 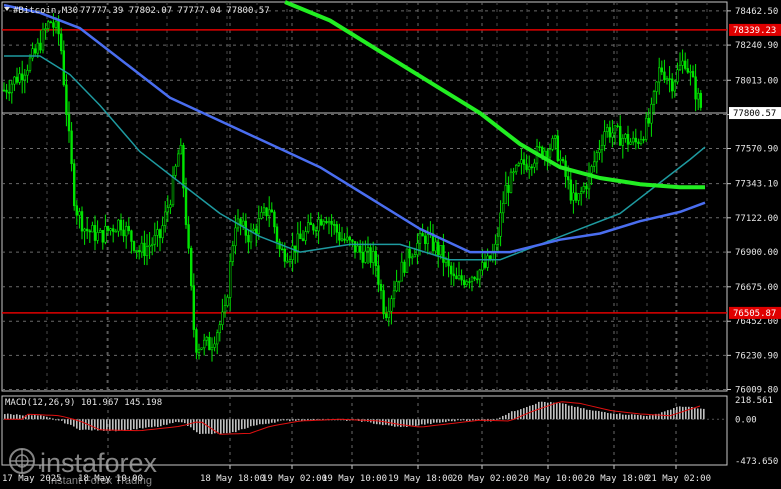 What do you see at coordinates (420, 479) in the screenshot?
I see `time-tick-label: 19 May 18:00` at bounding box center [420, 479].